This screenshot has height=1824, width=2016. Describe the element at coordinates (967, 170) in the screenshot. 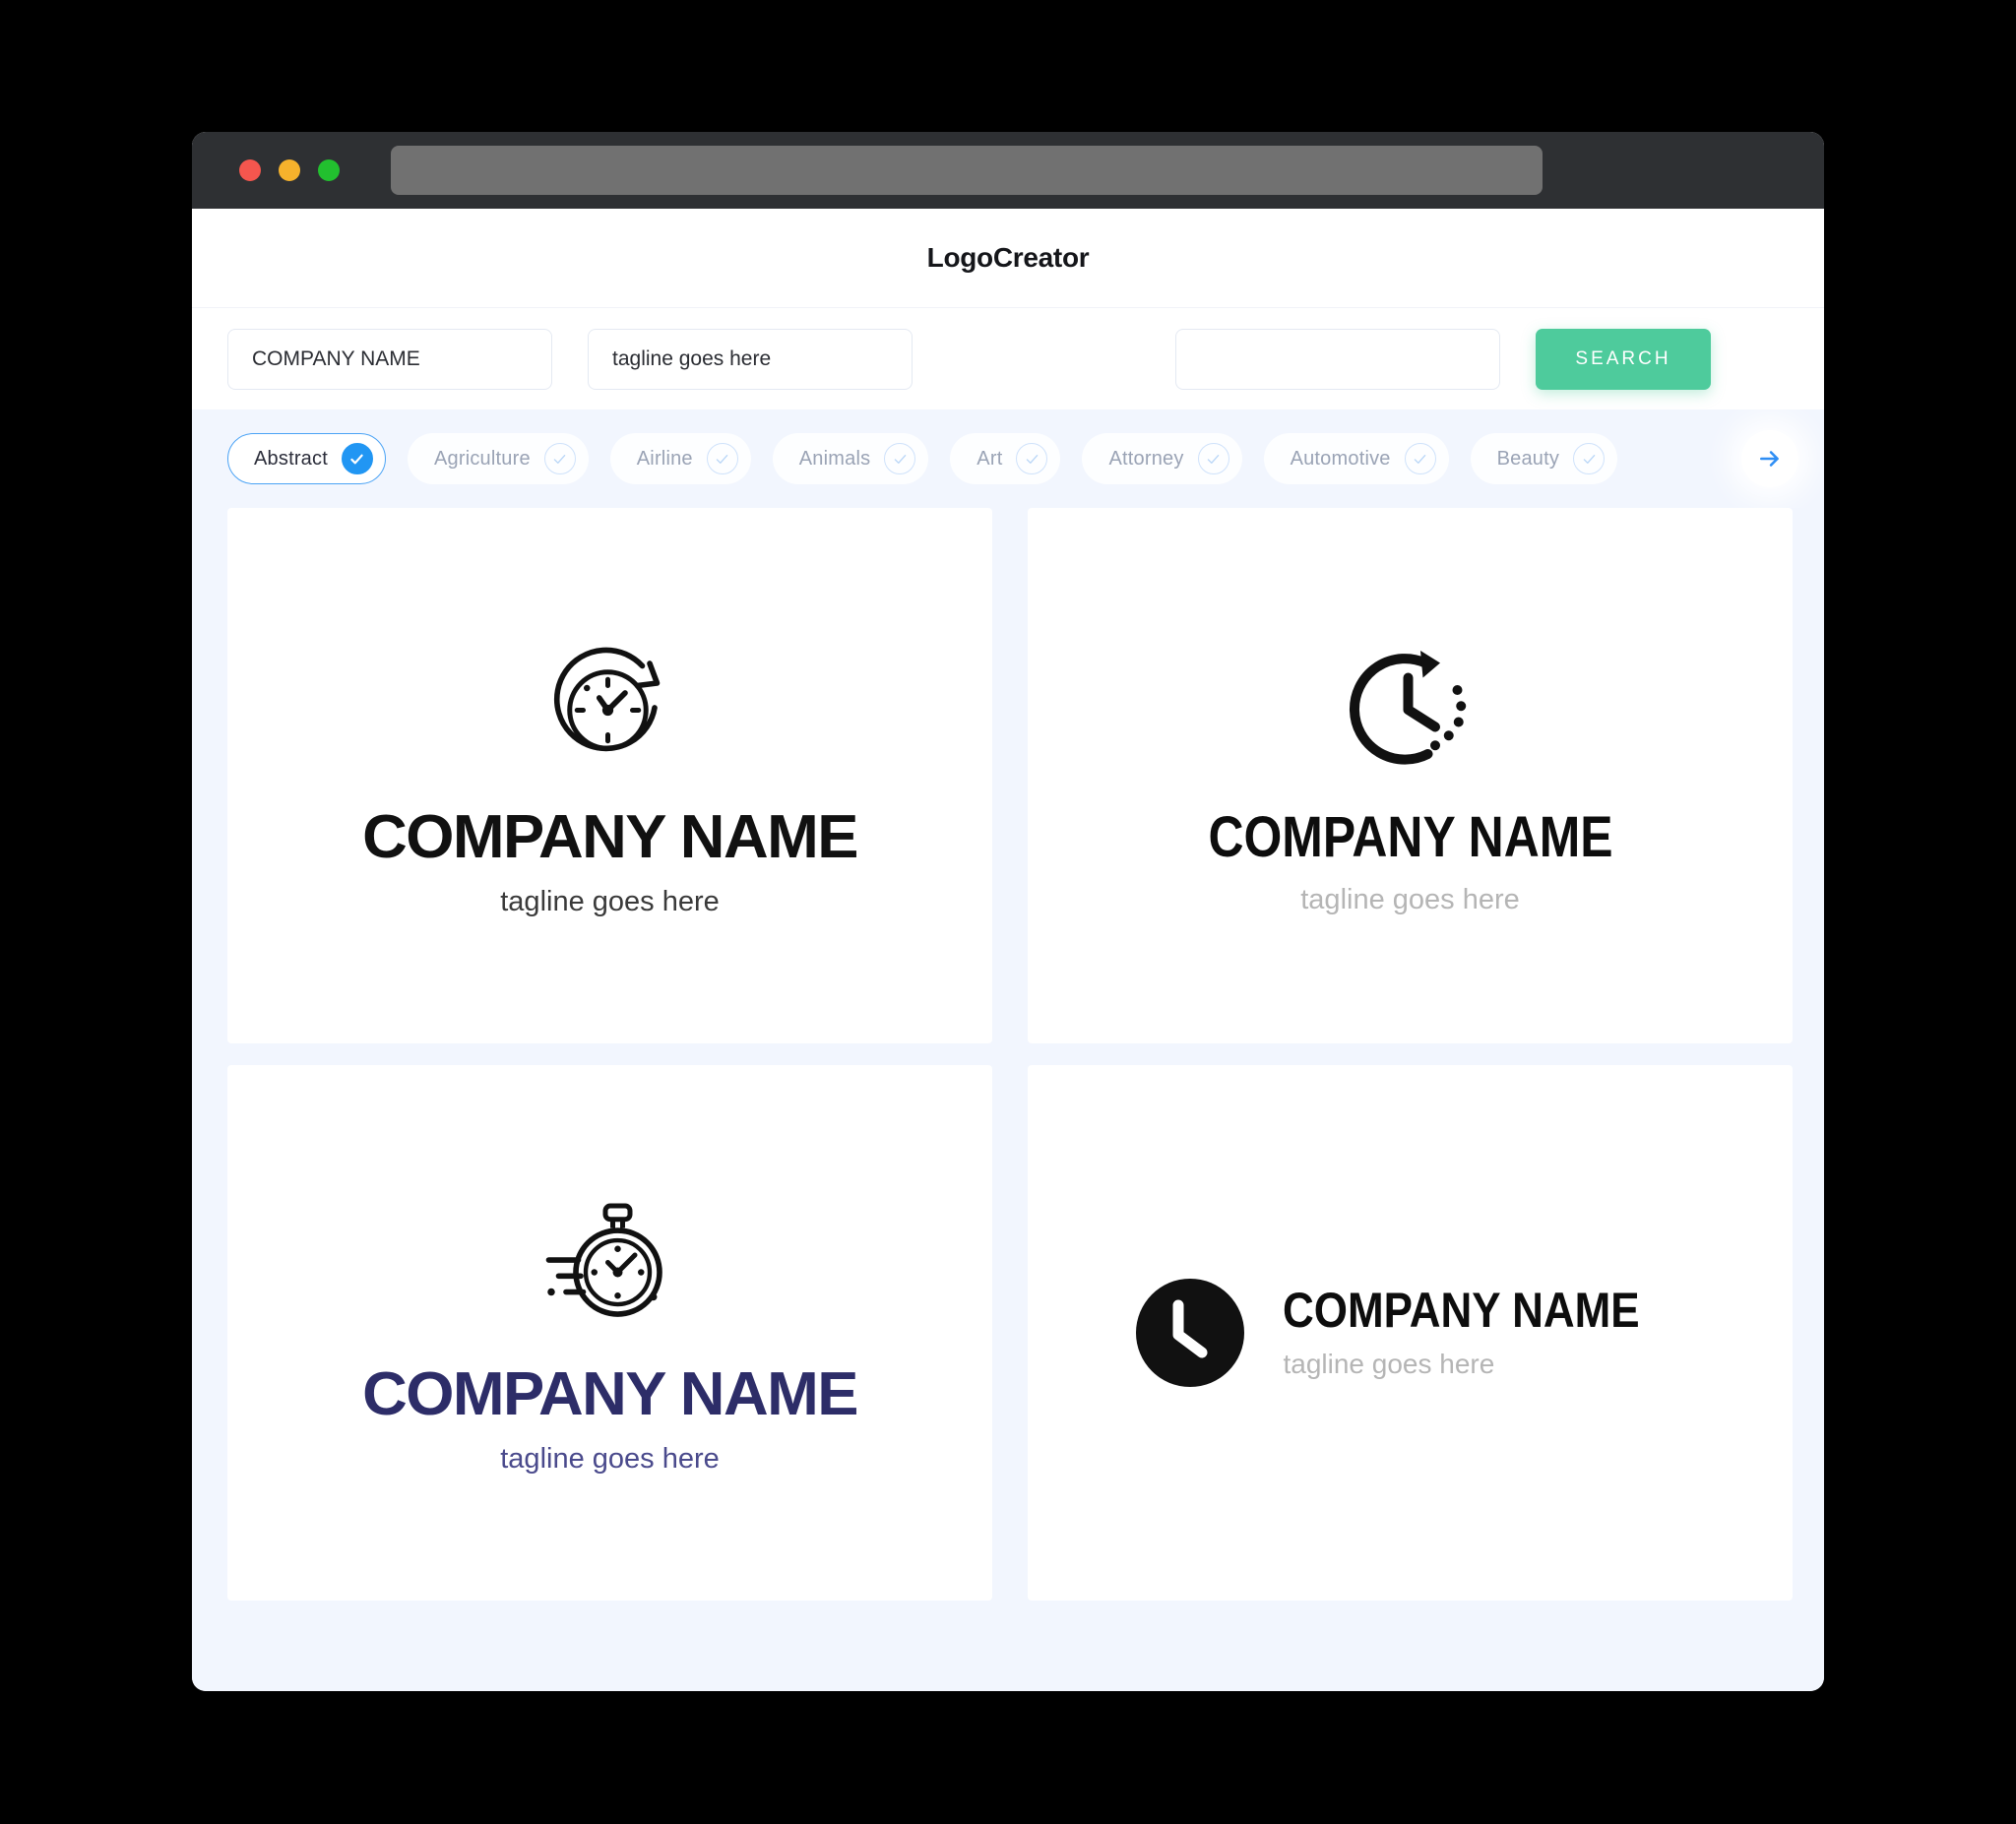

I see `url-bar` at that location.